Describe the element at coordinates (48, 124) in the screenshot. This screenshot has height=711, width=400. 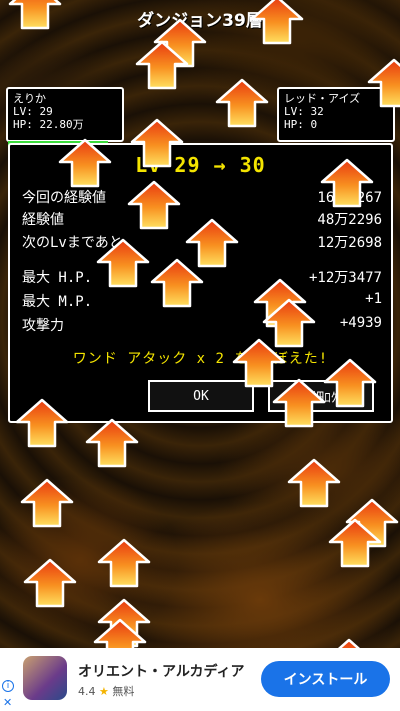
I see `member-hp: HP: 22.80万` at that location.